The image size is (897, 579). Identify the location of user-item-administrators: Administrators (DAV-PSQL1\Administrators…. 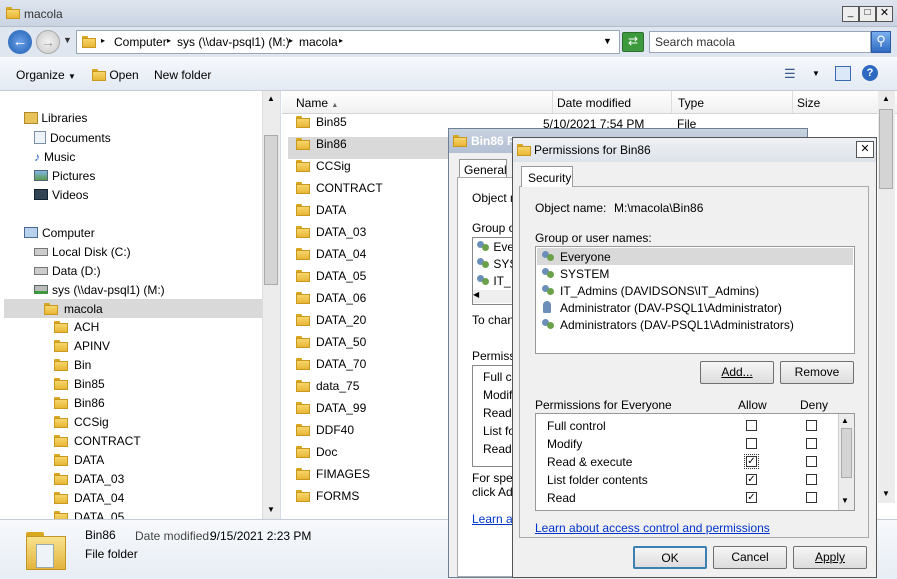
(695, 324).